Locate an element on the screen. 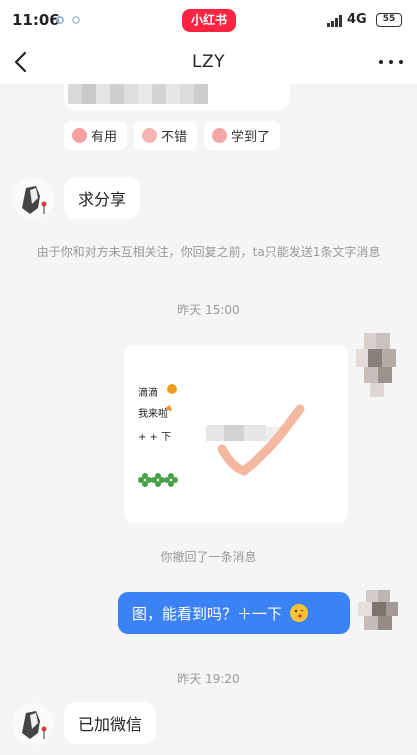  message-text: 图，能看到吗？＋一下 is located at coordinates (207, 613).